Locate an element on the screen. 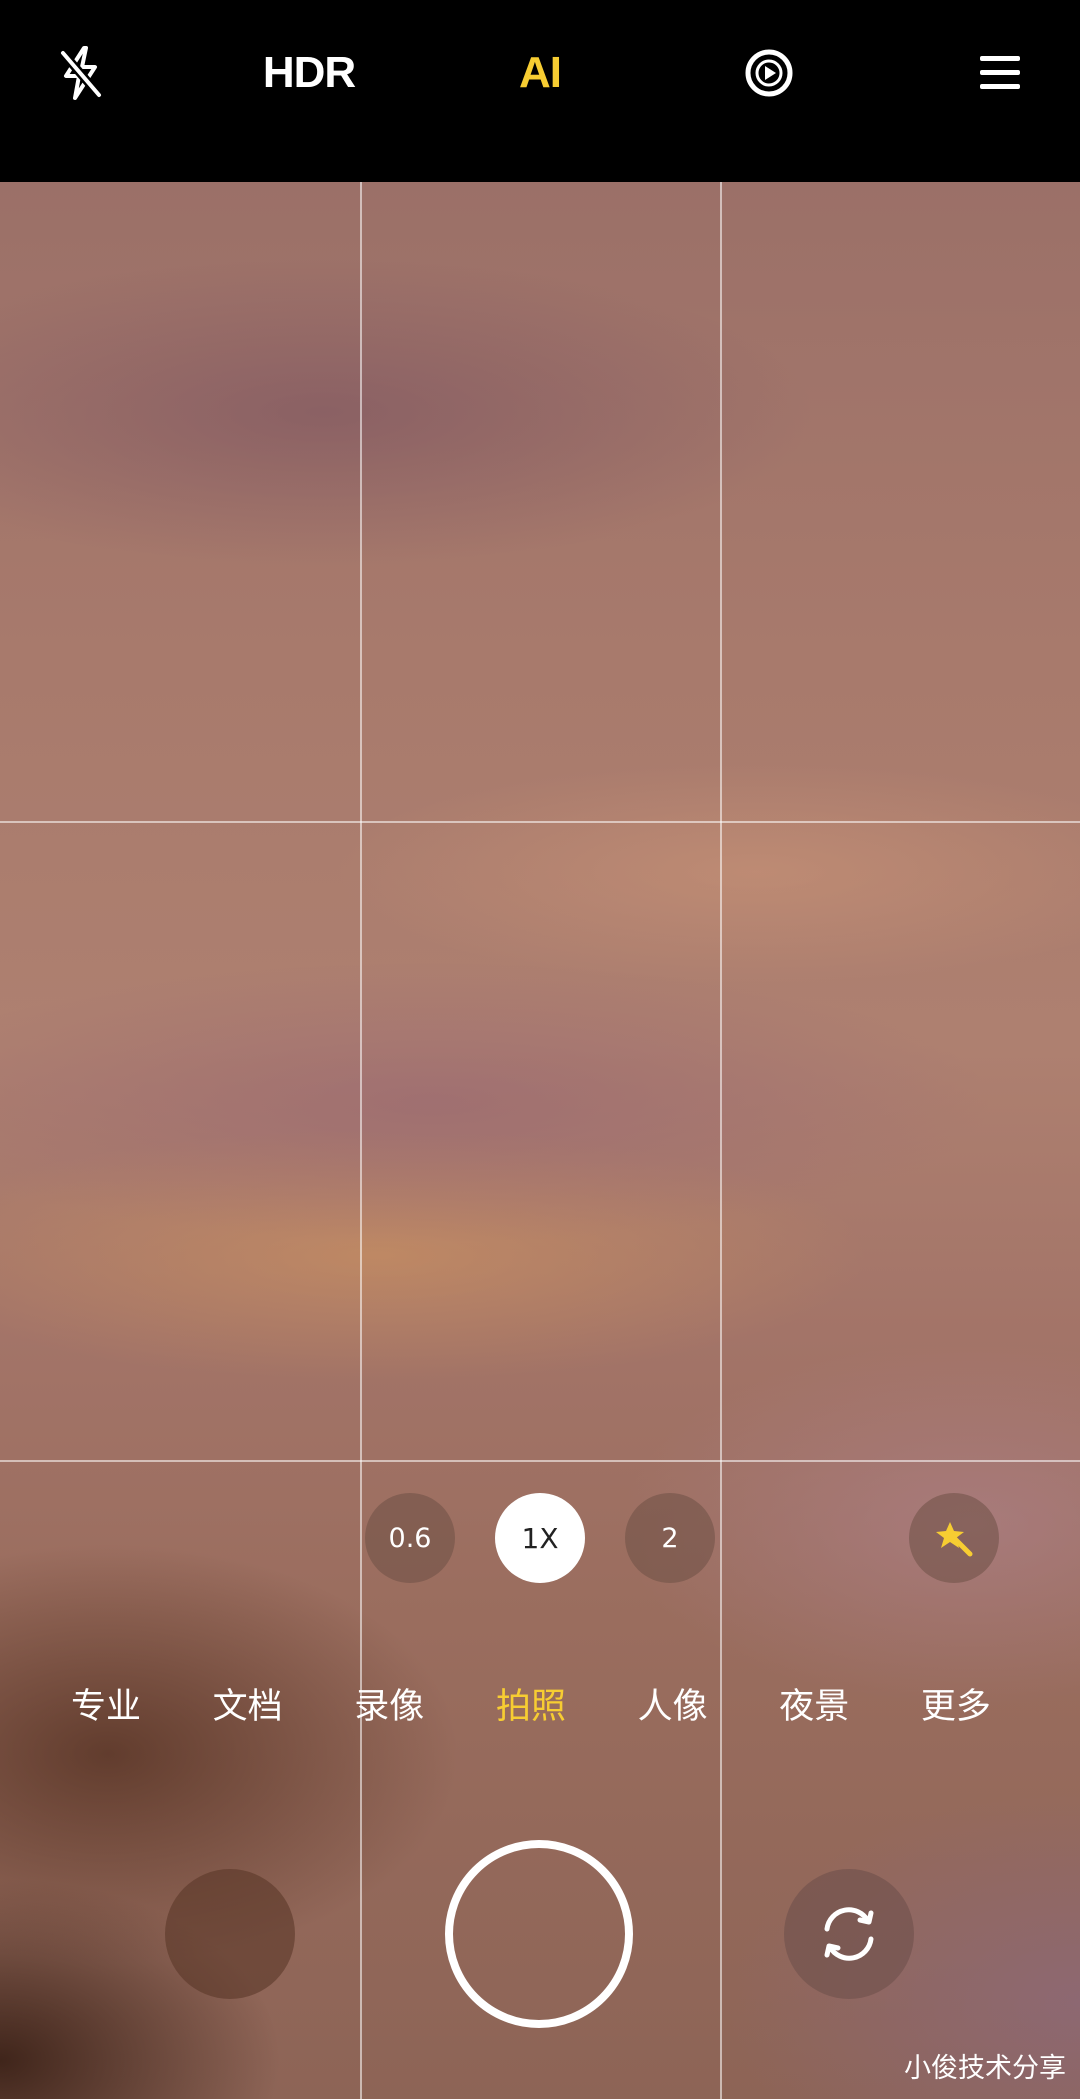 Image resolution: width=1080 pixels, height=2099 pixels. menu-icon is located at coordinates (1000, 72).